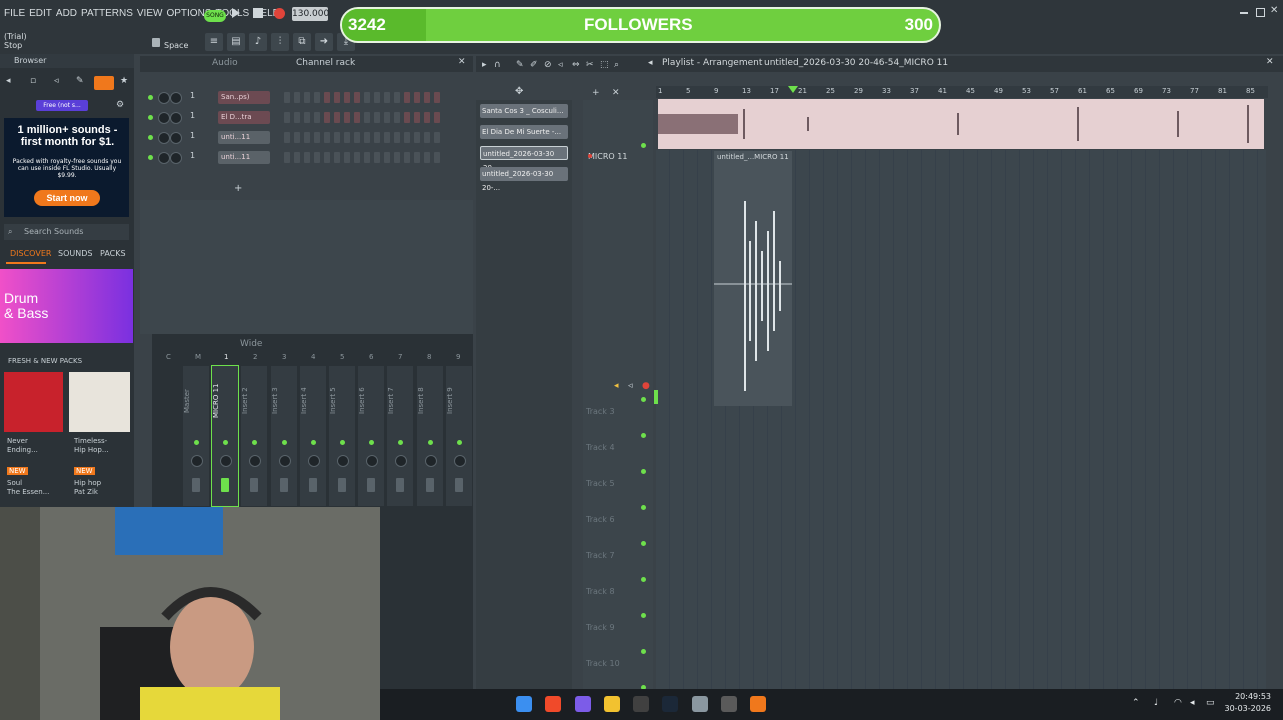 The image size is (1283, 720). Describe the element at coordinates (641, 704) in the screenshot. I see `terminal-icon` at that location.